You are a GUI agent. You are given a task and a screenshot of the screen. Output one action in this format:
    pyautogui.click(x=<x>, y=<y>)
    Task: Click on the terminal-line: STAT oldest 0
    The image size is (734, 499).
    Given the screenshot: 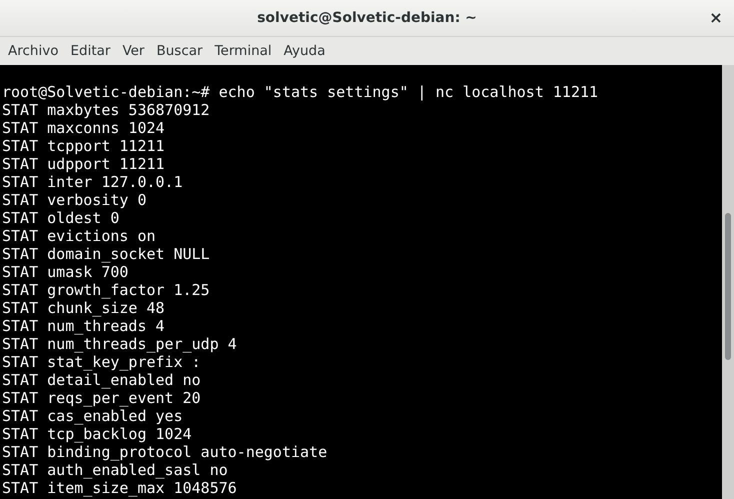 What is the action you would take?
    pyautogui.click(x=61, y=218)
    